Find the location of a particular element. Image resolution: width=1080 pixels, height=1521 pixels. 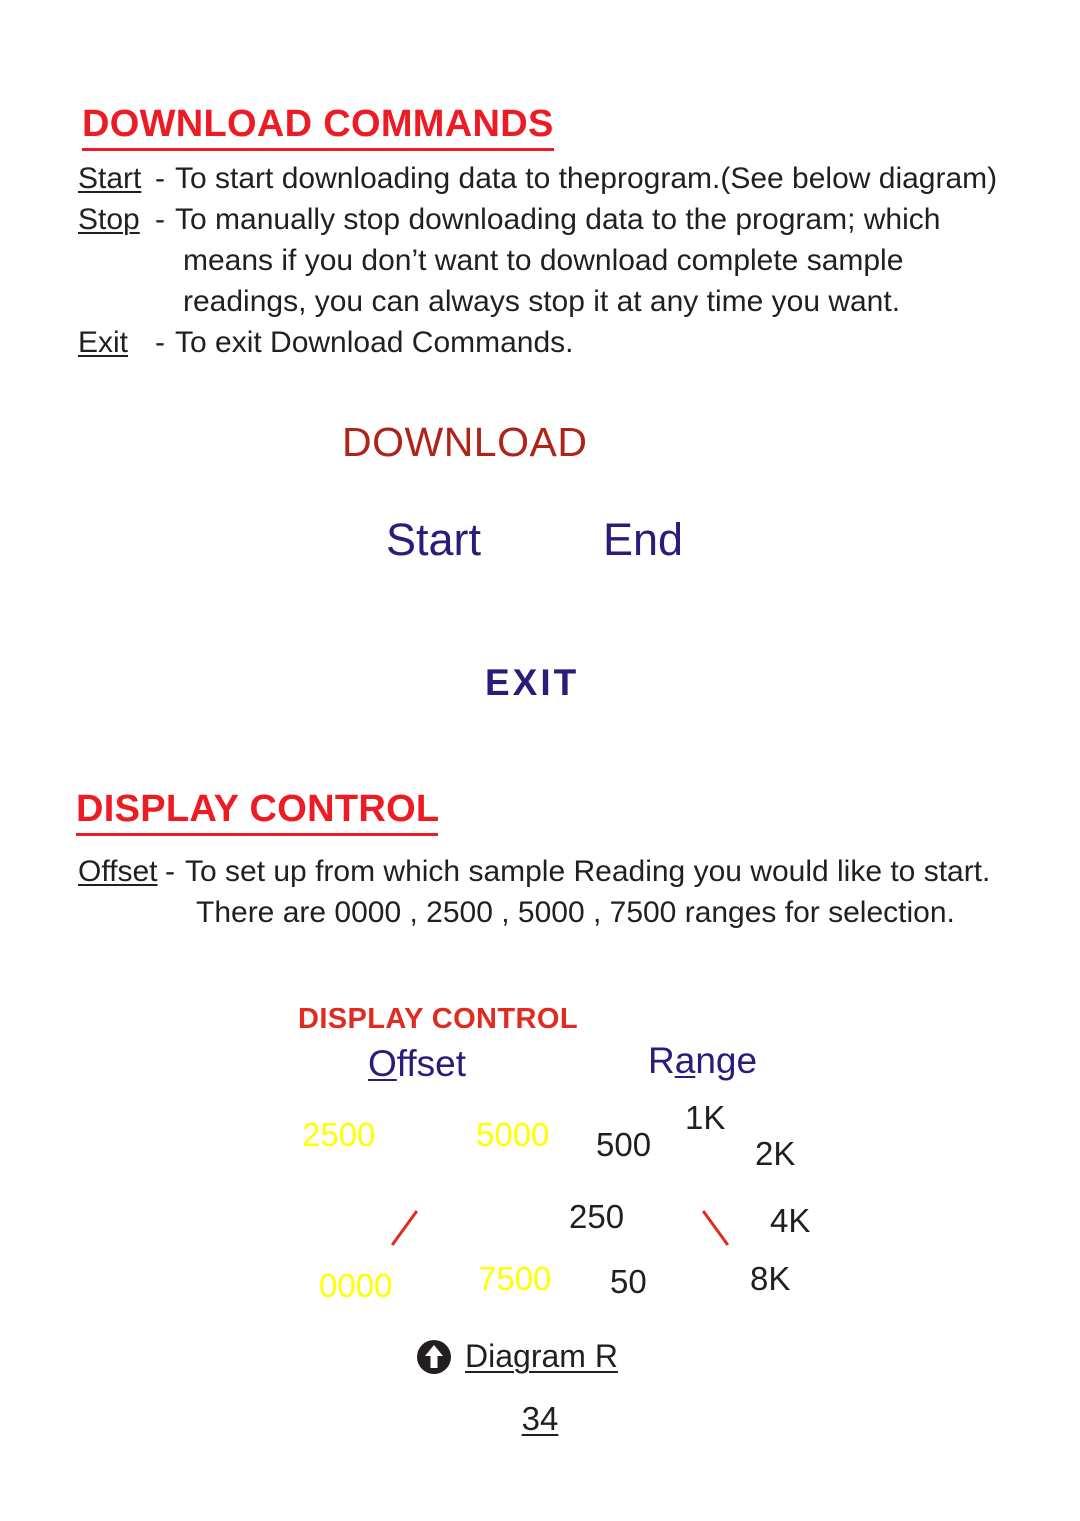

range-value: 4K is located at coordinates (790, 1221).